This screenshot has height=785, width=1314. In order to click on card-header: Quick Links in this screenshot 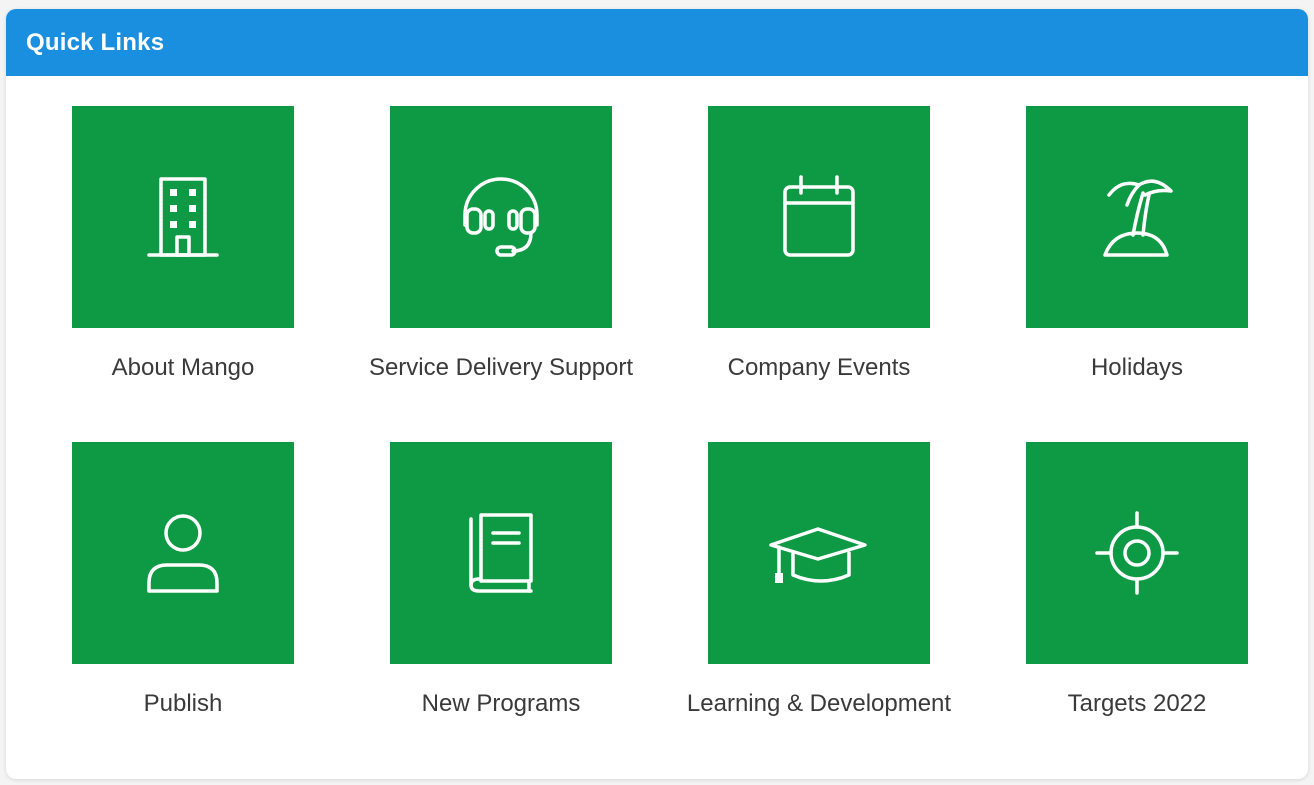, I will do `click(657, 42)`.